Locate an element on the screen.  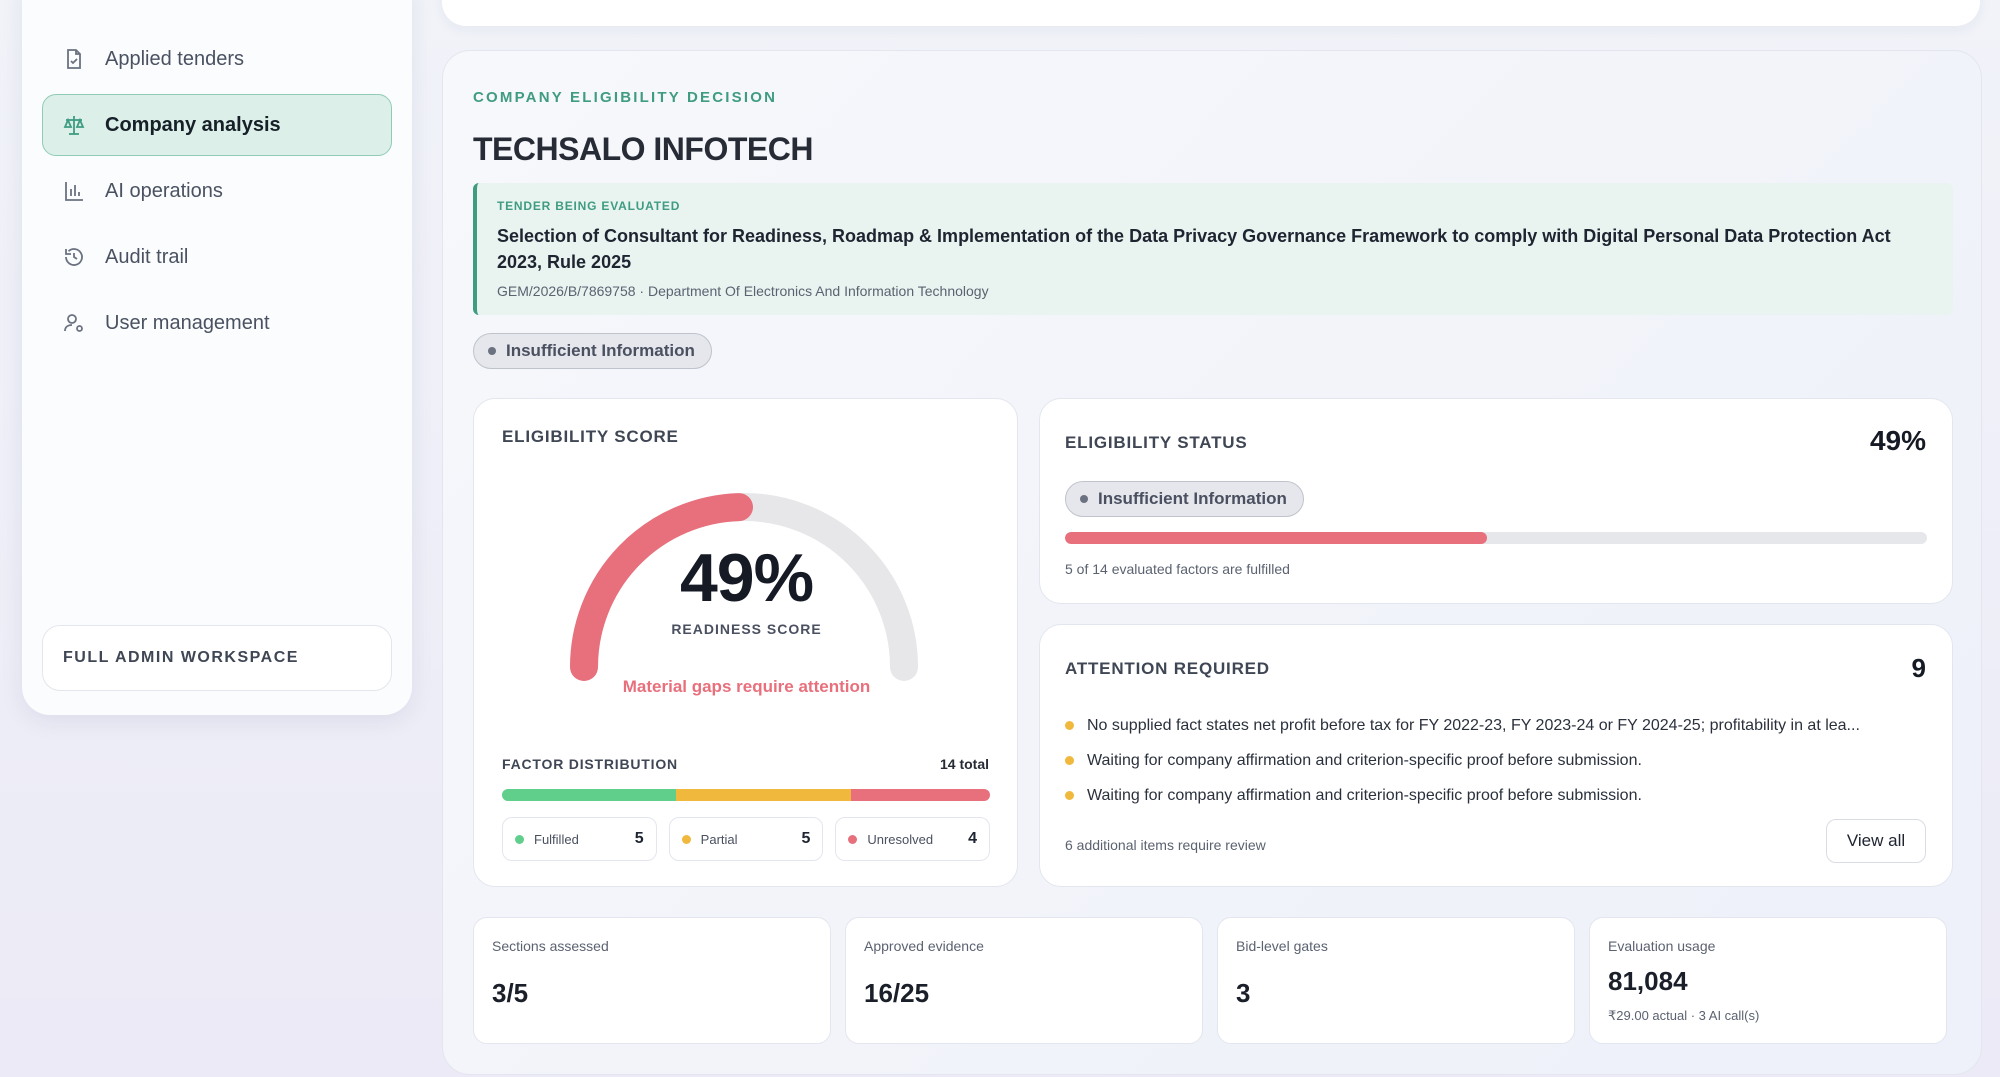
sidebar-item-applied-tenders: Applied tenders is located at coordinates (217, 59).